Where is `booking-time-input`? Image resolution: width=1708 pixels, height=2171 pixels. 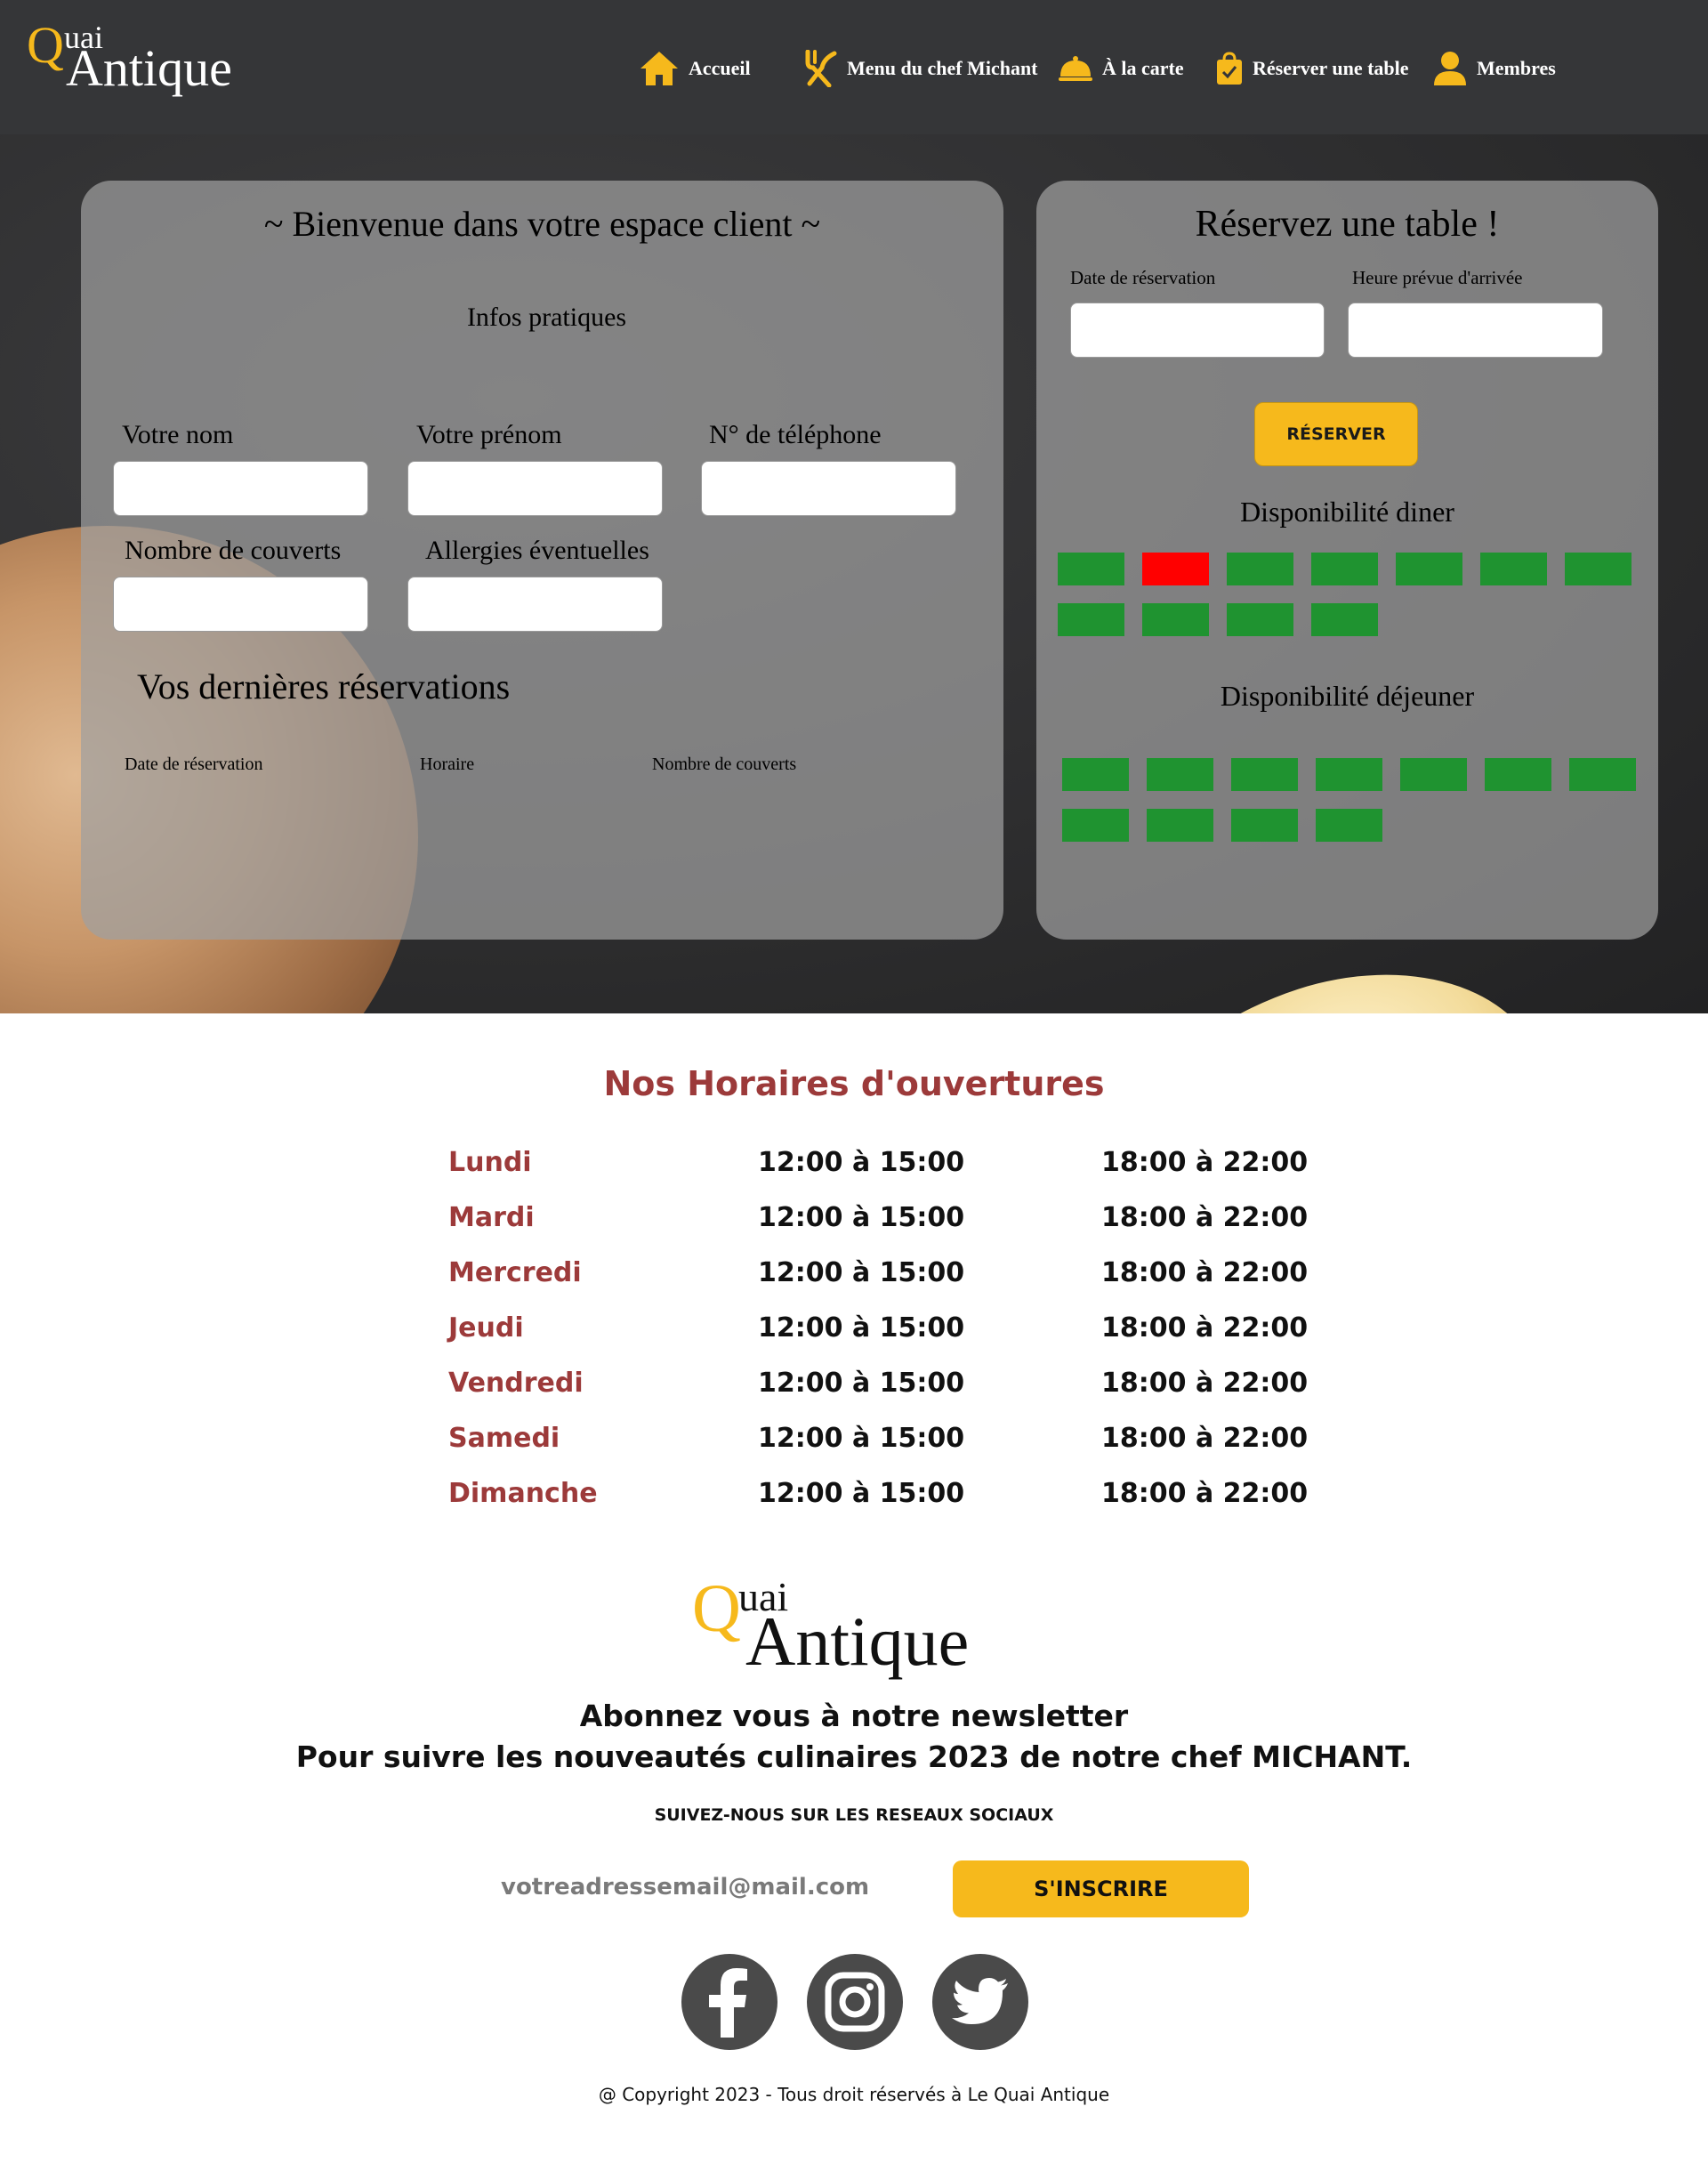
booking-time-input is located at coordinates (1475, 330).